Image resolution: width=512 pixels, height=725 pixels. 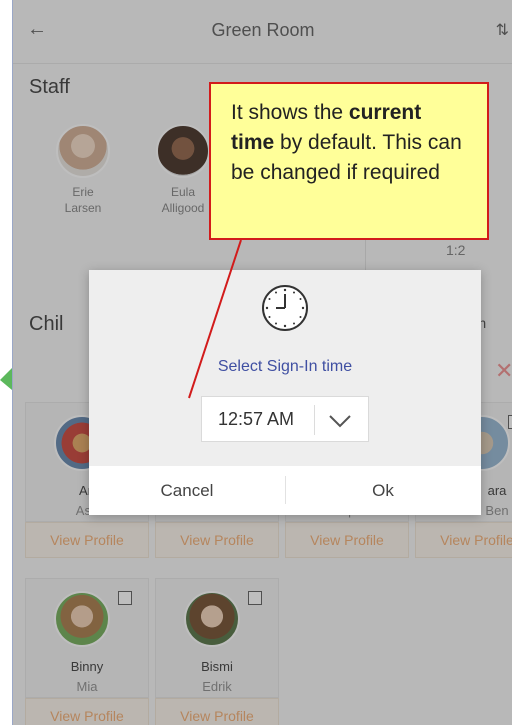 I want to click on divider, so click(x=314, y=420).